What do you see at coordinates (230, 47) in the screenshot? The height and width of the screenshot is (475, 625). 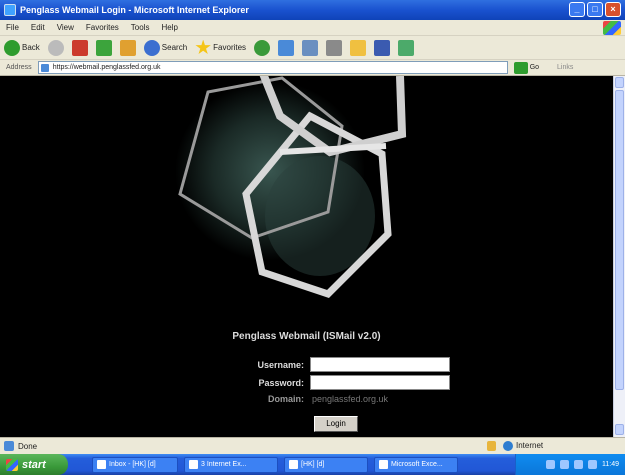 I see `favorites-label: Favorites` at bounding box center [230, 47].